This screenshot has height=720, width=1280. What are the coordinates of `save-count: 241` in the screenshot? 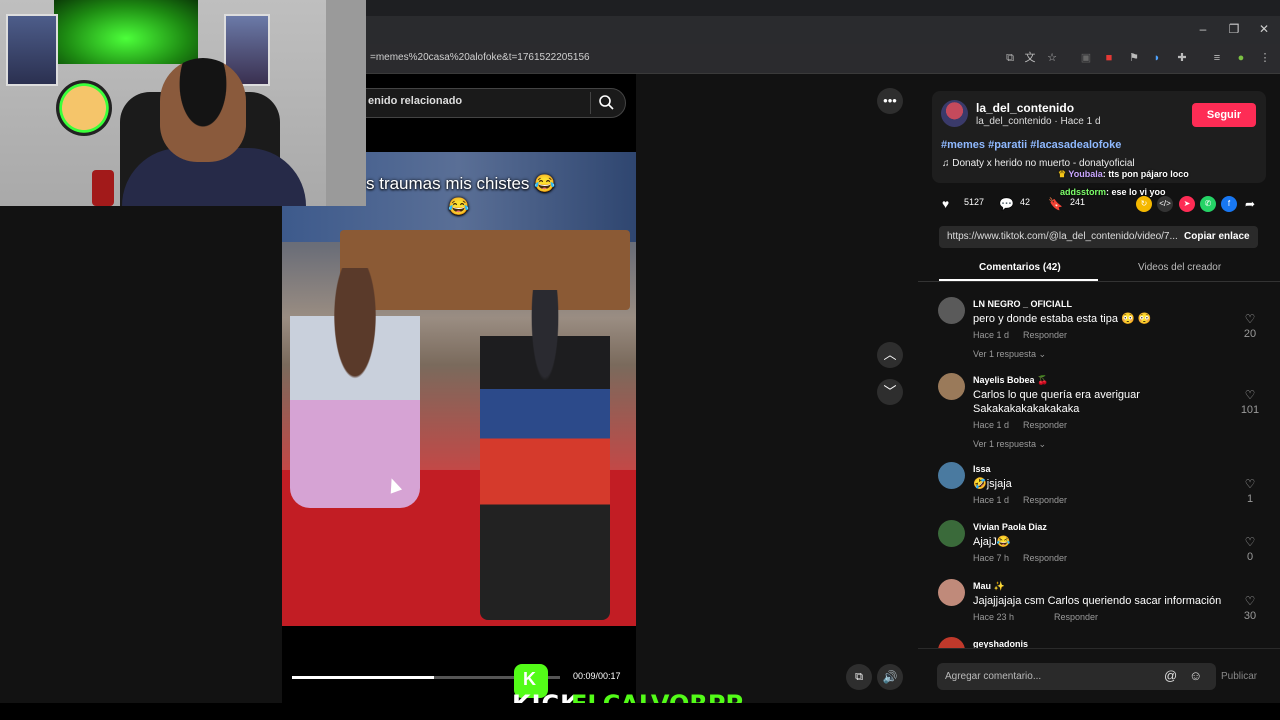 It's located at (1078, 202).